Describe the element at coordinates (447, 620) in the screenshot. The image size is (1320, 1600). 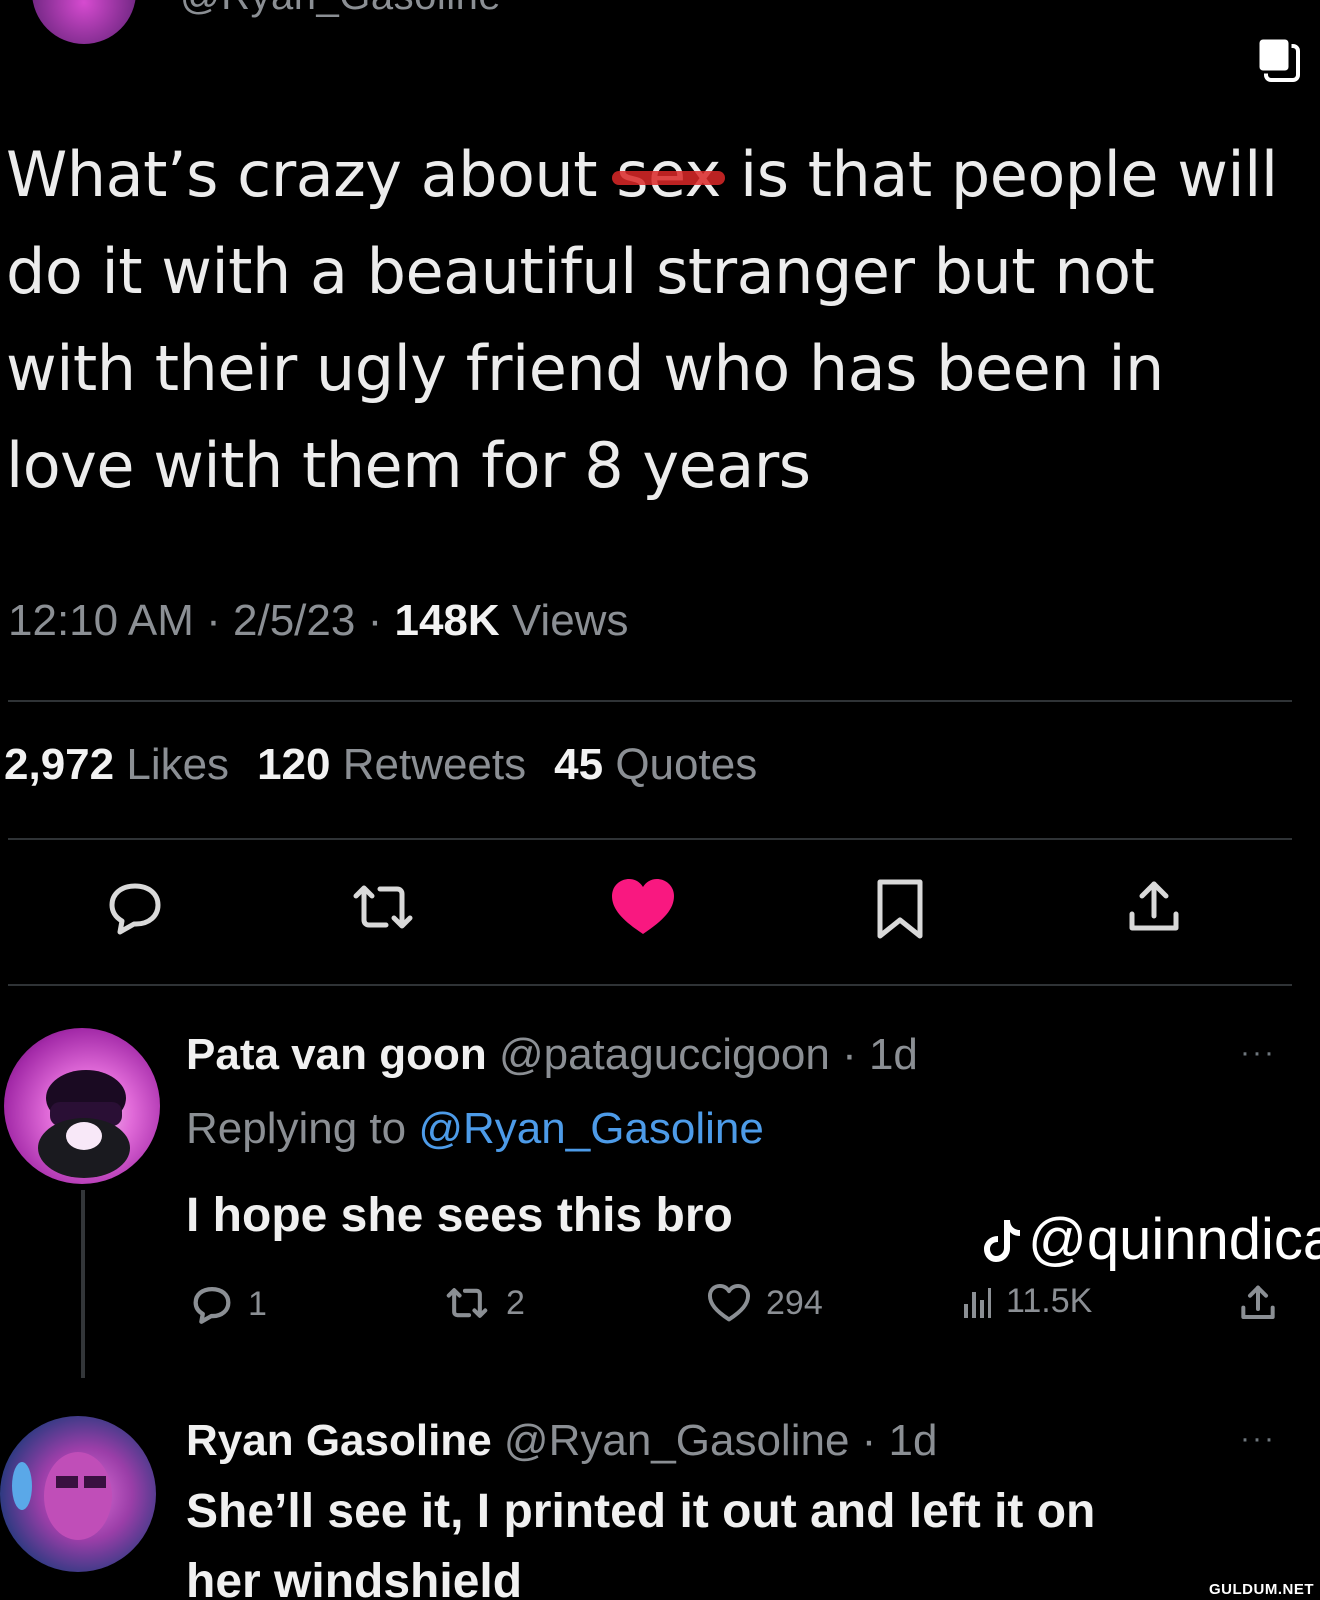
I see `views-count: 148K` at that location.